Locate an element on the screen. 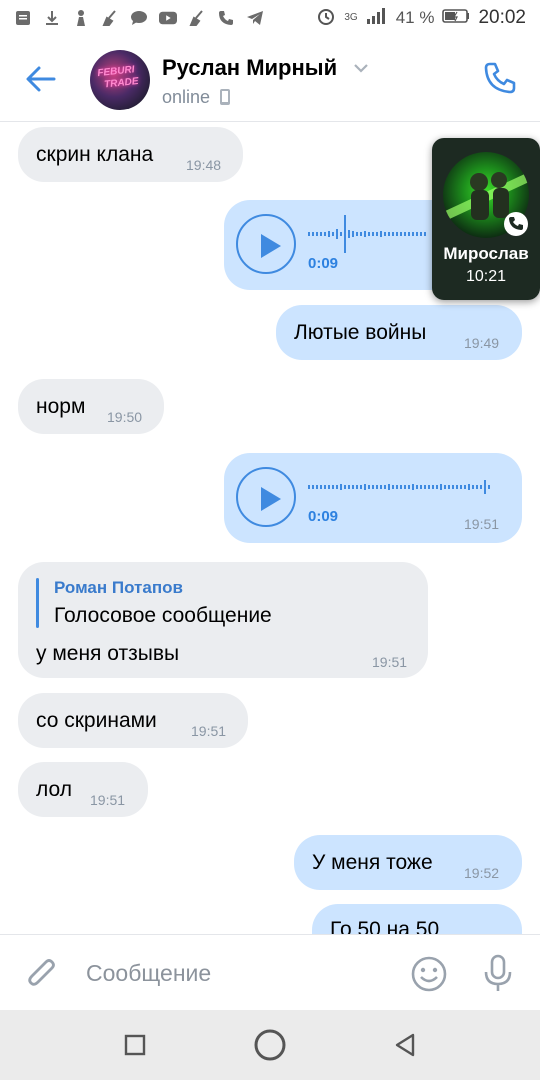 This screenshot has width=540, height=1080. chat-header: FEBURI TRADE Руслан Мирный online is located at coordinates (270, 79).